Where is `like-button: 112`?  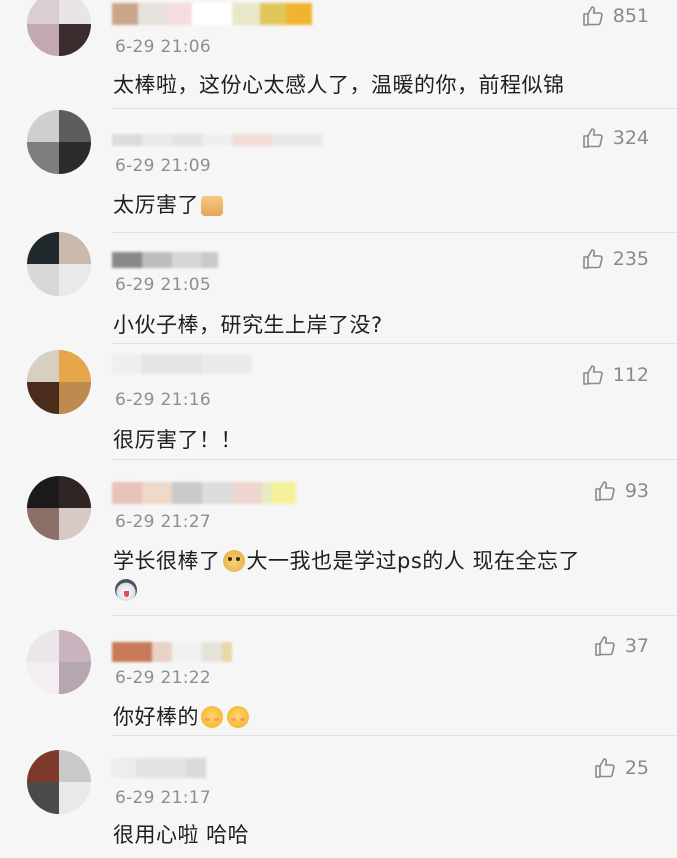
like-button: 112 is located at coordinates (615, 375).